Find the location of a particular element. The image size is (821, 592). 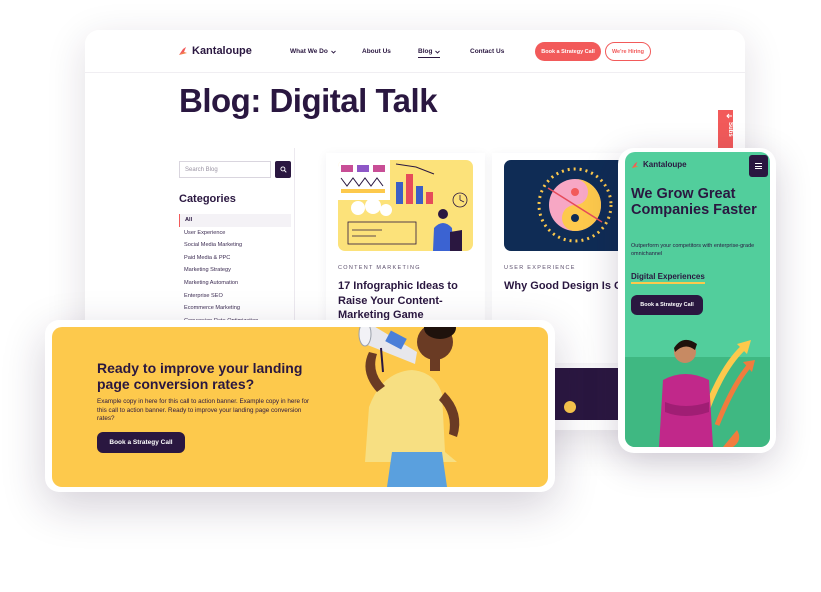

site-logo: Kantaloupe is located at coordinates (215, 51).